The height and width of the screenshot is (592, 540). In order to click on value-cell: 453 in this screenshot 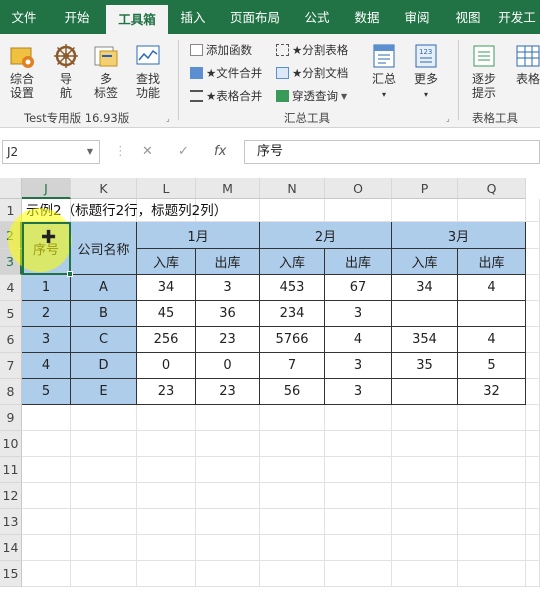, I will do `click(292, 288)`.